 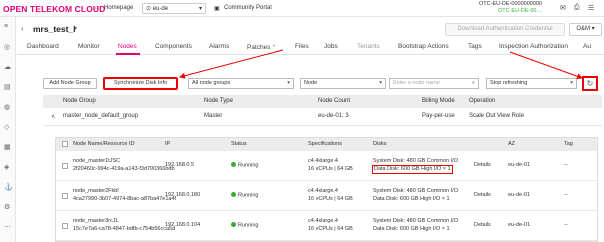 I want to click on billing-mode-value: Pay-per-use, so click(x=438, y=116).